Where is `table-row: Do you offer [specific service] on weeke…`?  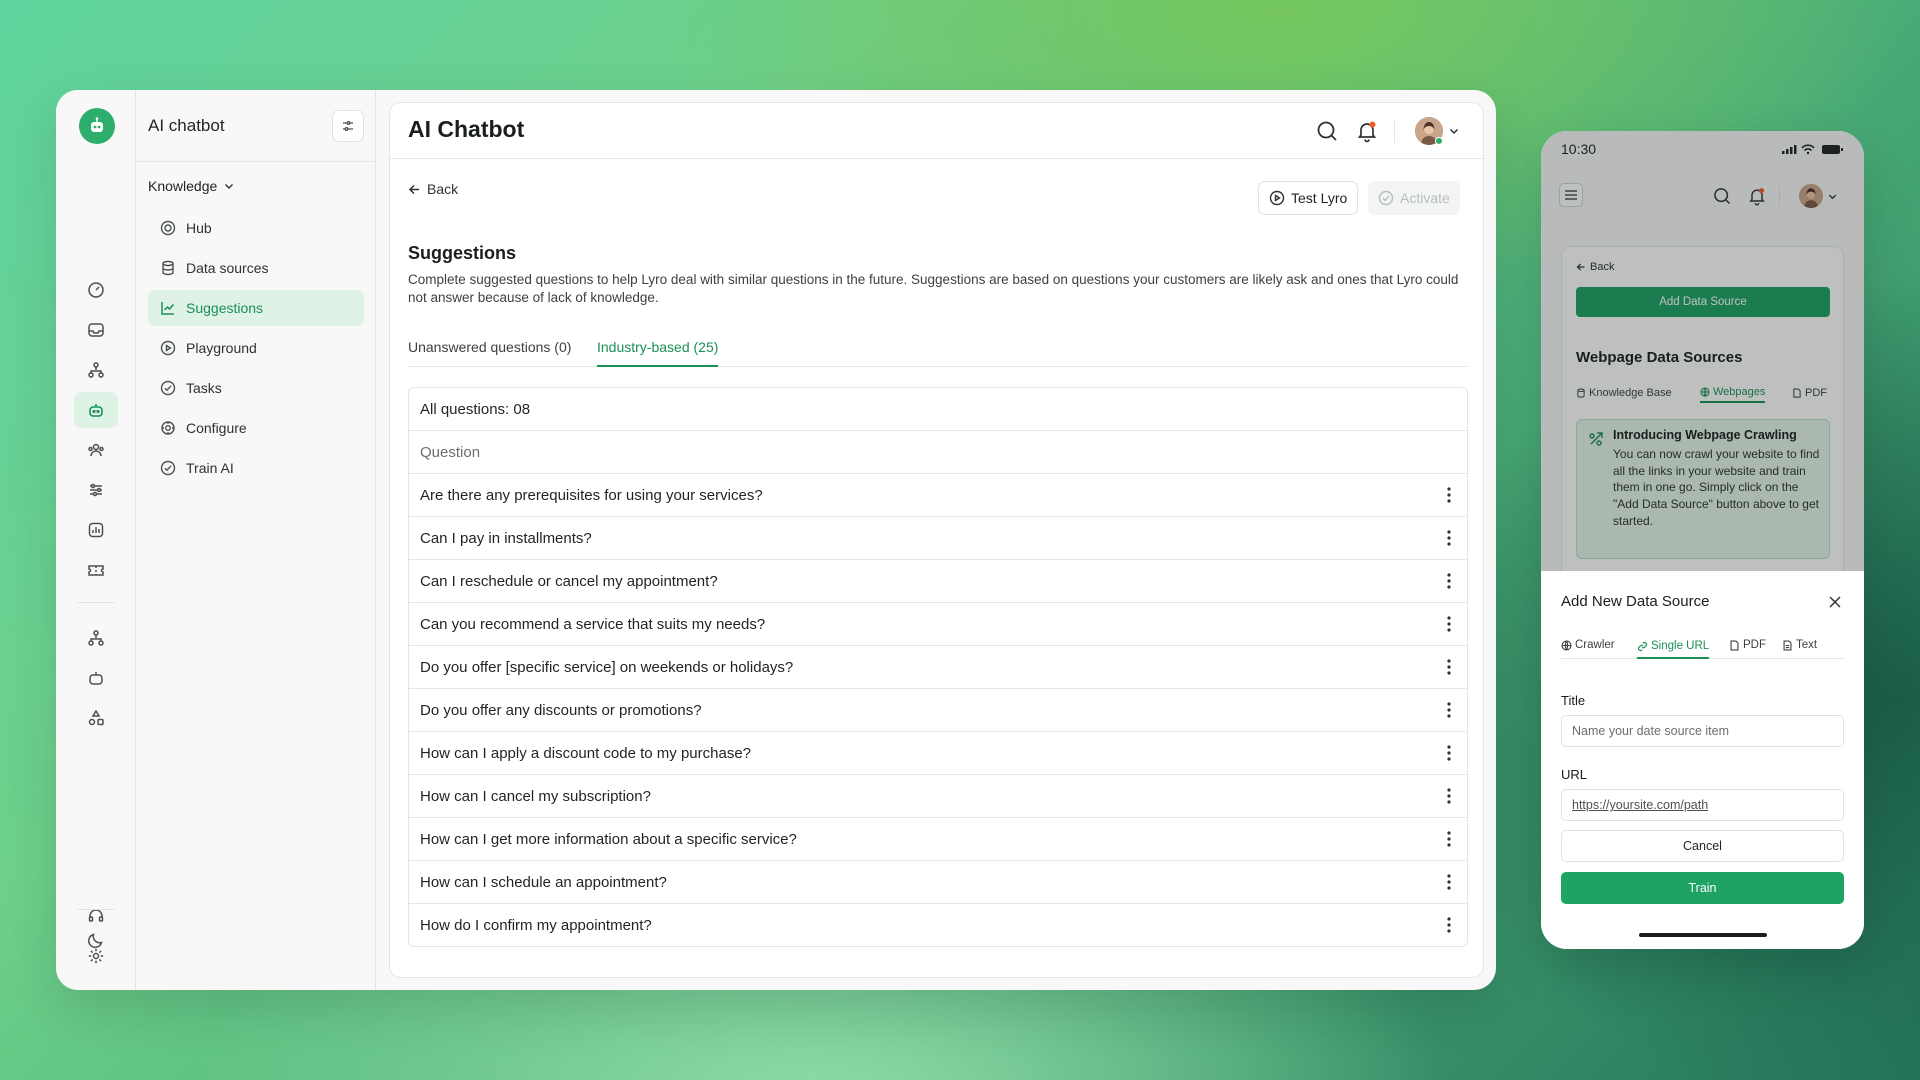
table-row: Do you offer [specific service] on weeke… is located at coordinates (938, 667).